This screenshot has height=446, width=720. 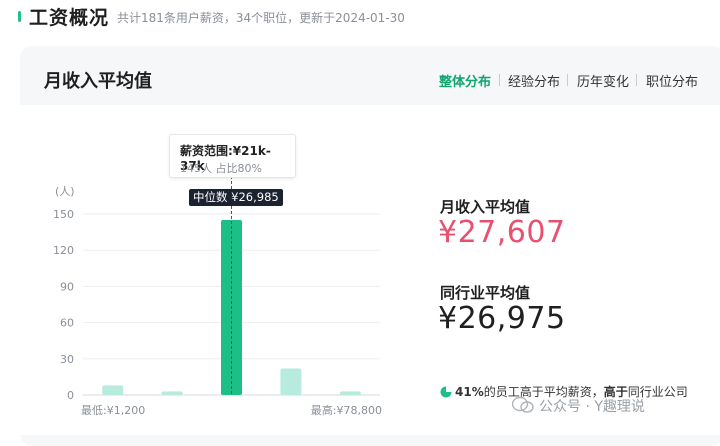 I want to click on industry-avg-label: 同行业平均值, so click(x=485, y=293).